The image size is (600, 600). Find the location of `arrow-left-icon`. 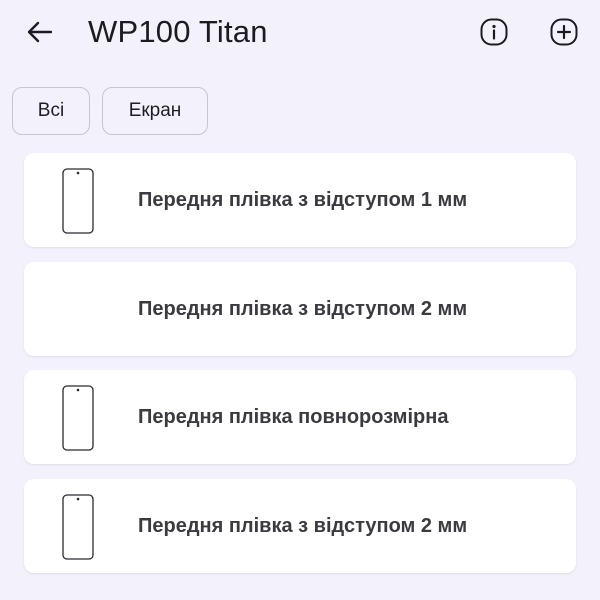

arrow-left-icon is located at coordinates (40, 32).